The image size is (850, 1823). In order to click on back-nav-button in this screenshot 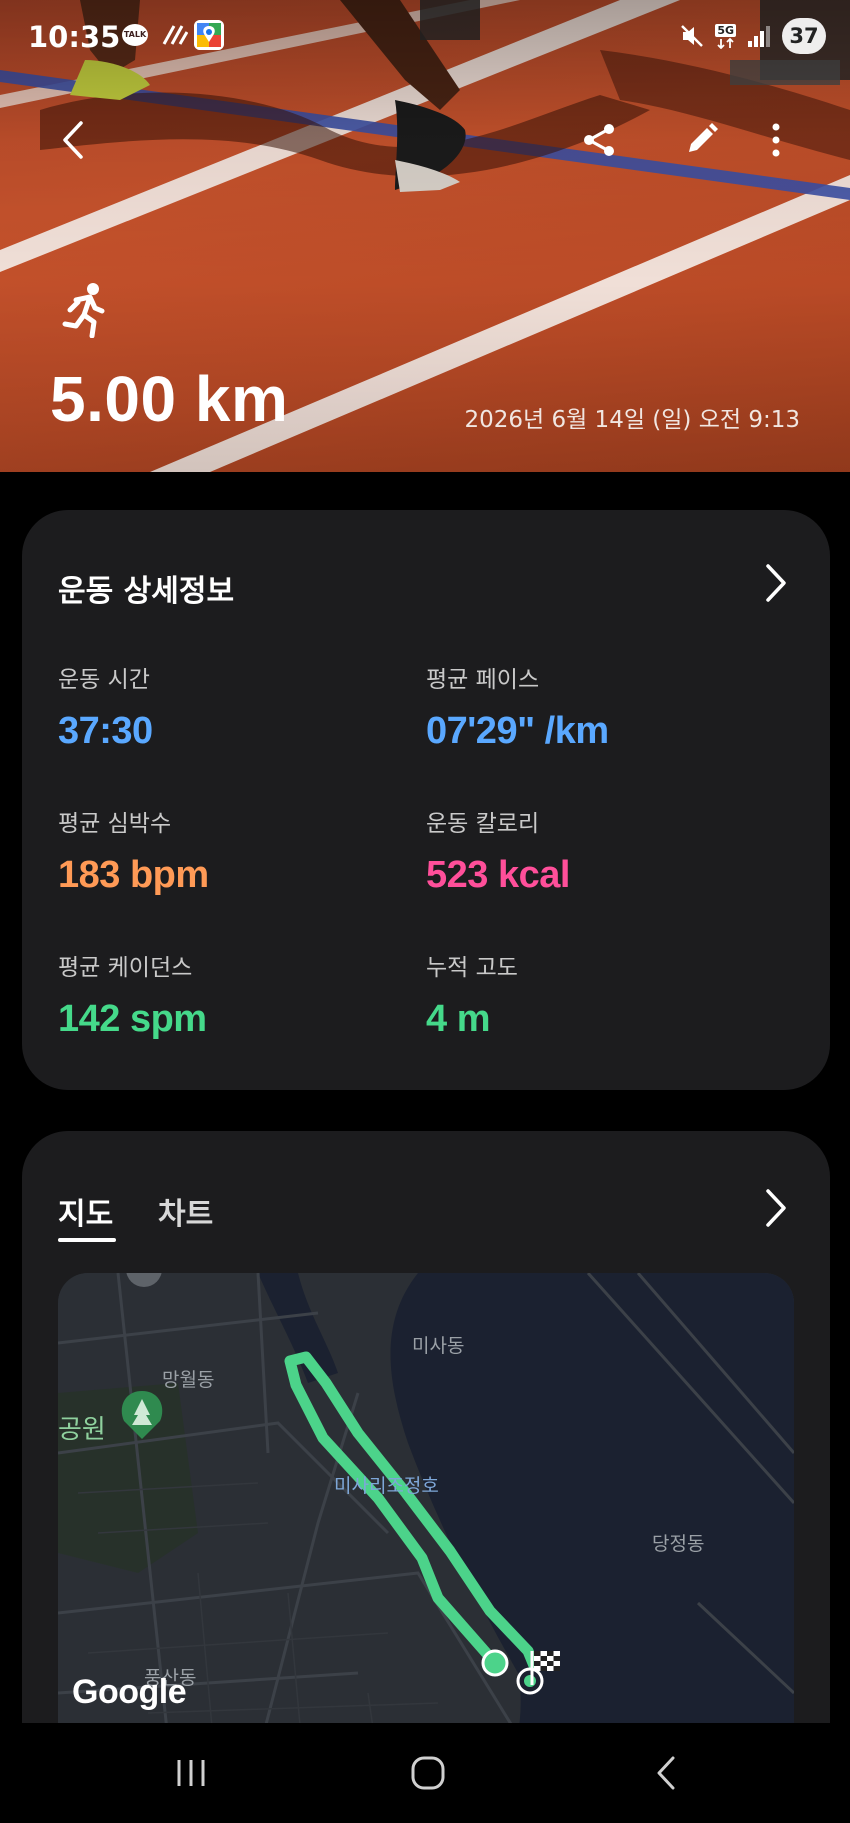, I will do `click(666, 1773)`.